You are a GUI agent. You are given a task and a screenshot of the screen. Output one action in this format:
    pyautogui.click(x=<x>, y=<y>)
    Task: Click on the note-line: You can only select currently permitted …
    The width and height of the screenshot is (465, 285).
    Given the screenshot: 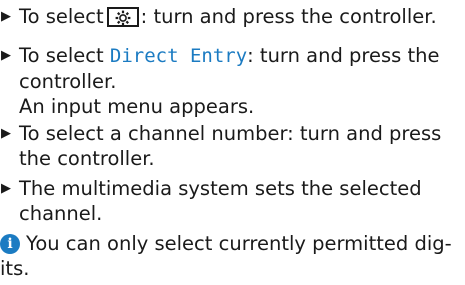 What is the action you would take?
    pyautogui.click(x=239, y=243)
    